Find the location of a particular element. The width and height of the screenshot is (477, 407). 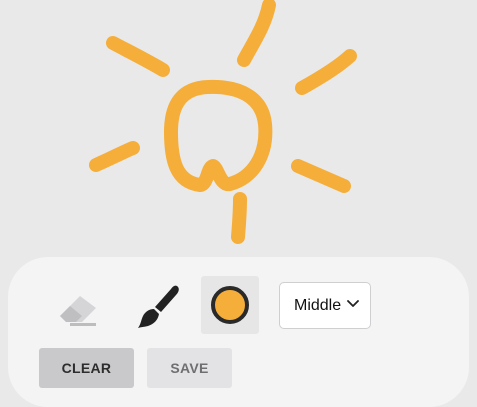

clear-button: CLEAR is located at coordinates (86, 368).